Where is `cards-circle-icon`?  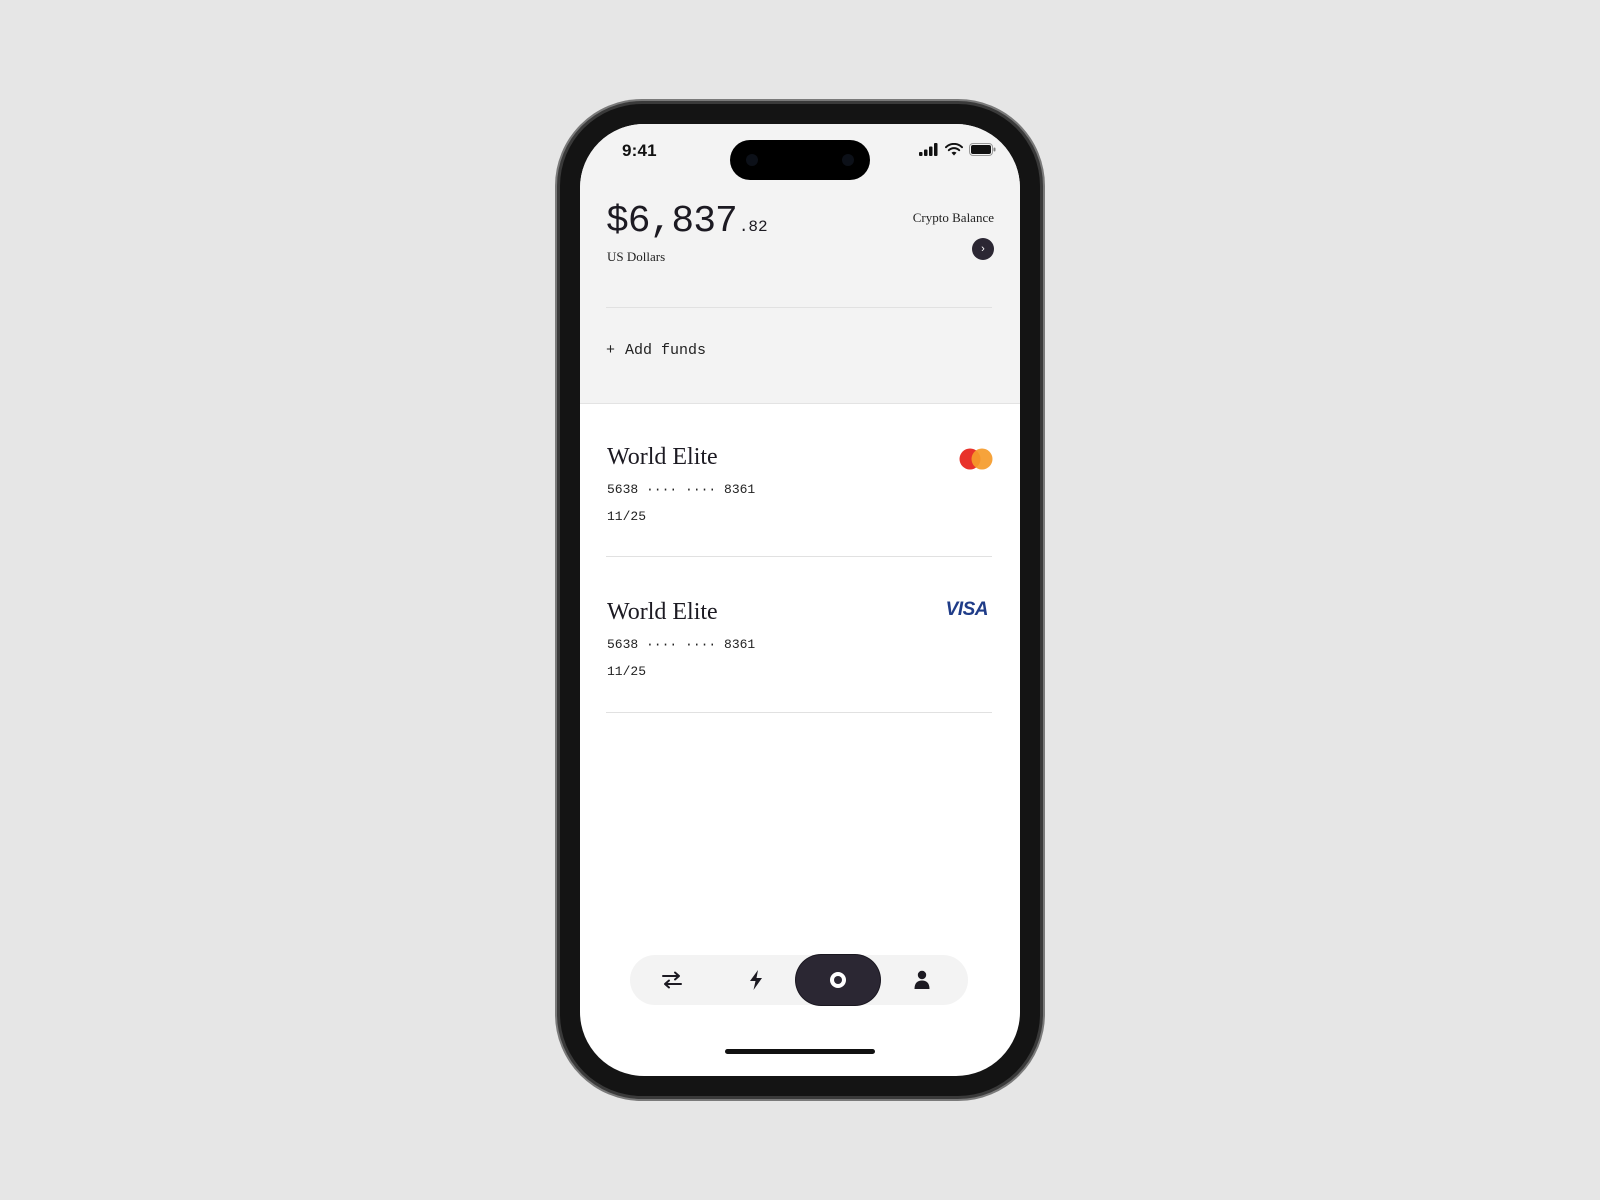 cards-circle-icon is located at coordinates (838, 980).